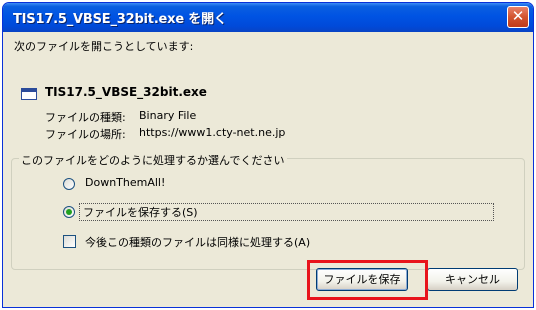  Describe the element at coordinates (85, 134) in the screenshot. I see `file-location-label: ファイルの場所:` at that location.